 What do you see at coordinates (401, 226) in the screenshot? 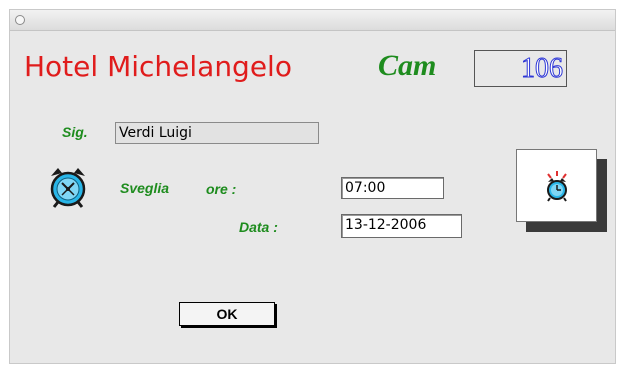
I see `wakeup-date-input: 13-12-2006` at bounding box center [401, 226].